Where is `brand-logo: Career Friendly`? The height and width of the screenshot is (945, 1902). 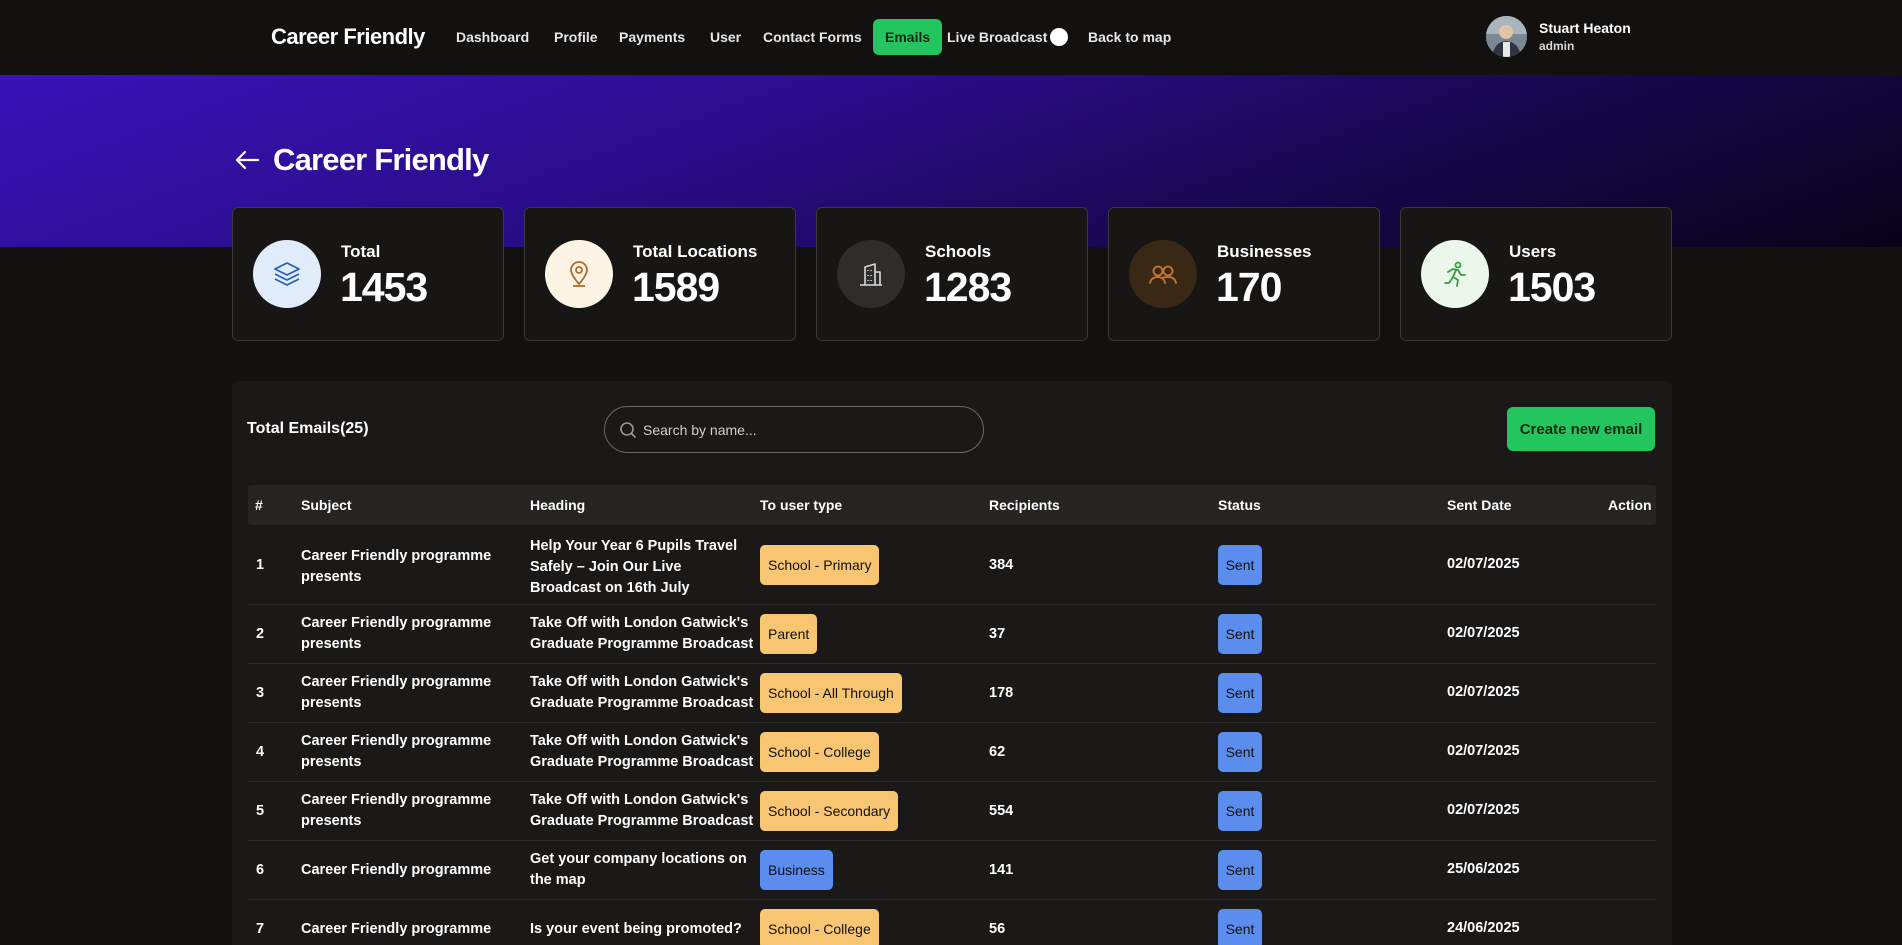
brand-logo: Career Friendly is located at coordinates (348, 37).